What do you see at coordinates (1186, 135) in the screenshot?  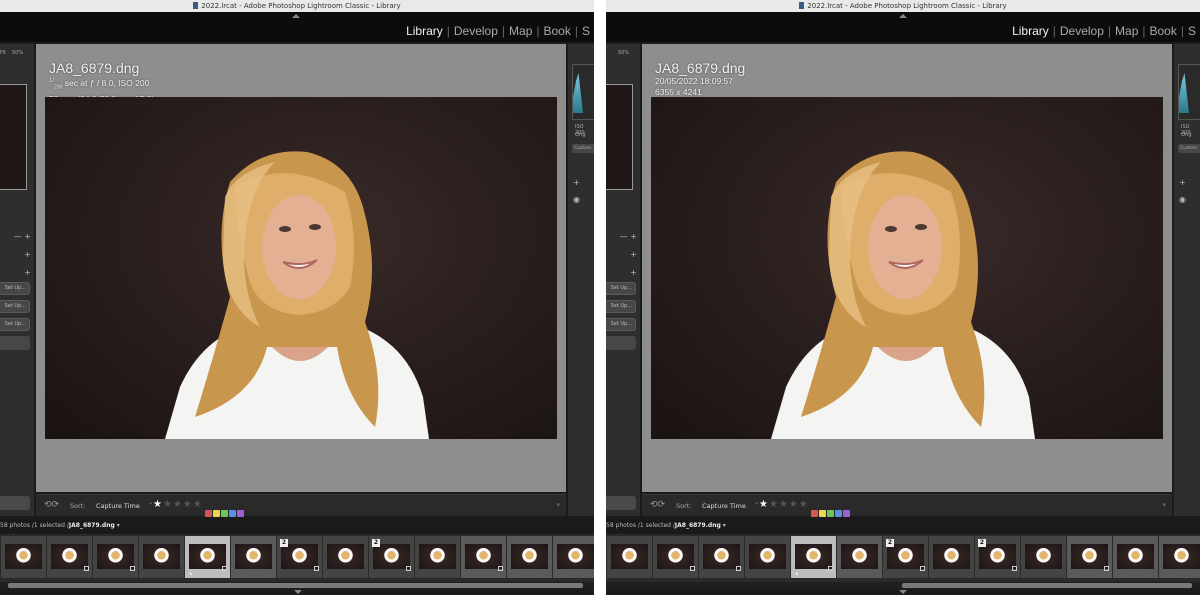 I see `original-photo-toggle: Orig` at bounding box center [1186, 135].